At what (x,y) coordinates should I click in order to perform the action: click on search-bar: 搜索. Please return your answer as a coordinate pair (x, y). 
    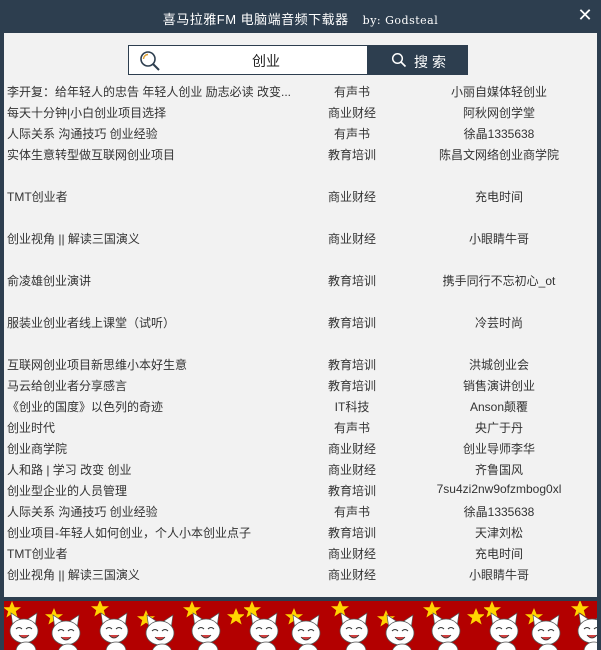
    Looking at the image, I should click on (298, 60).